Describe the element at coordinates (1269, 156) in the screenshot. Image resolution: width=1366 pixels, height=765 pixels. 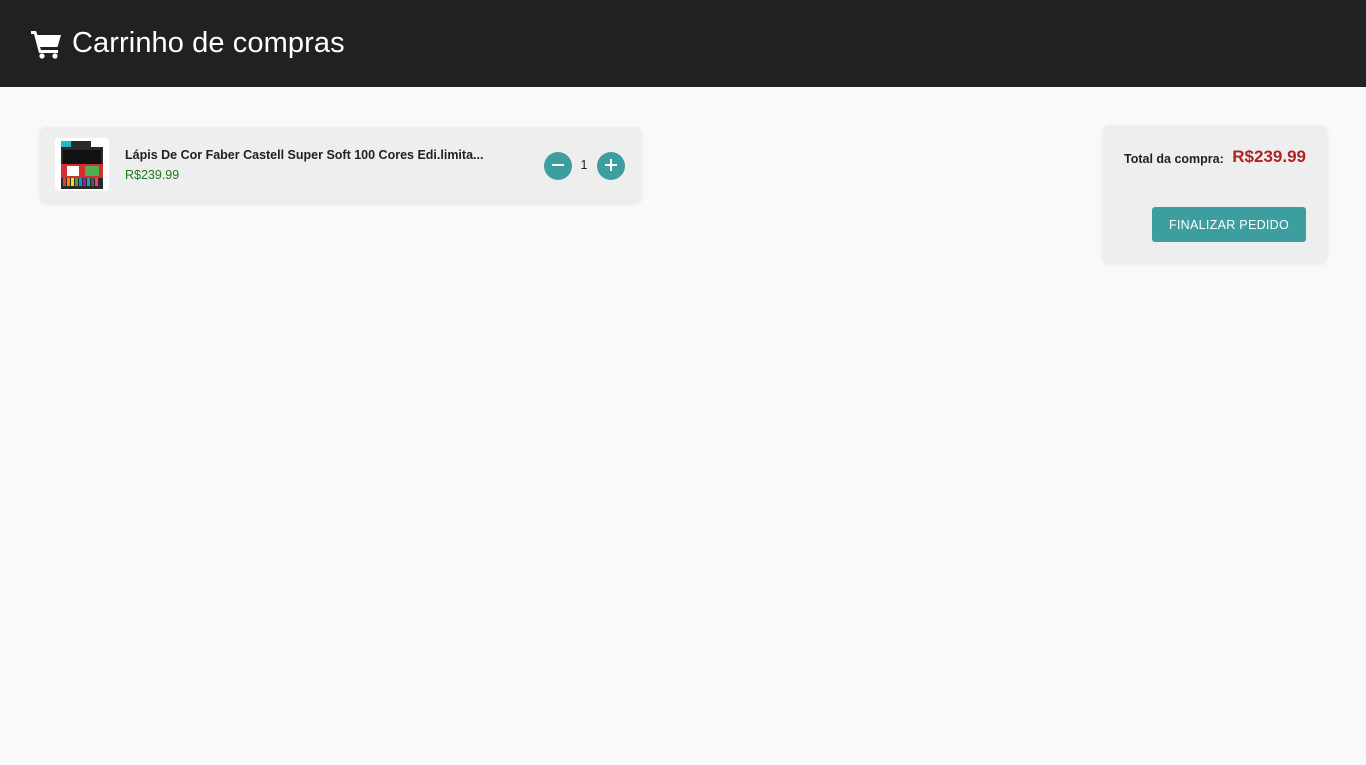
I see `total-value: R$239.99` at that location.